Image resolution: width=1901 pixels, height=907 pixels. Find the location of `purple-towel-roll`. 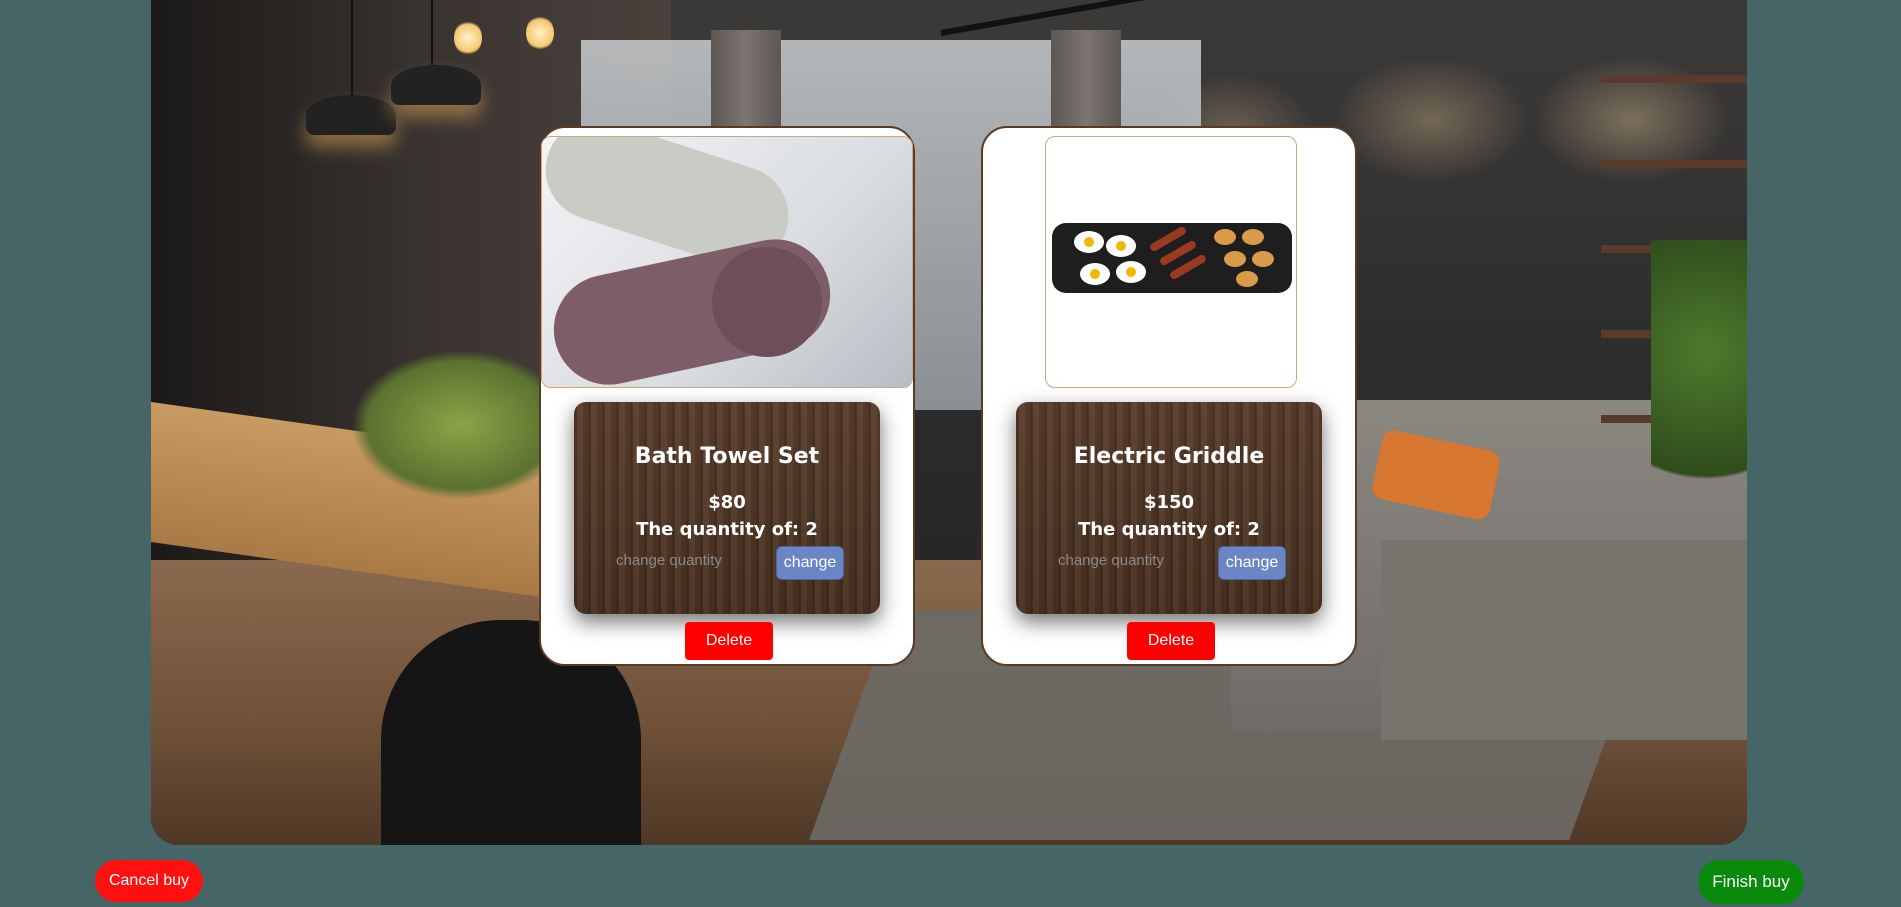

purple-towel-roll is located at coordinates (767, 302).